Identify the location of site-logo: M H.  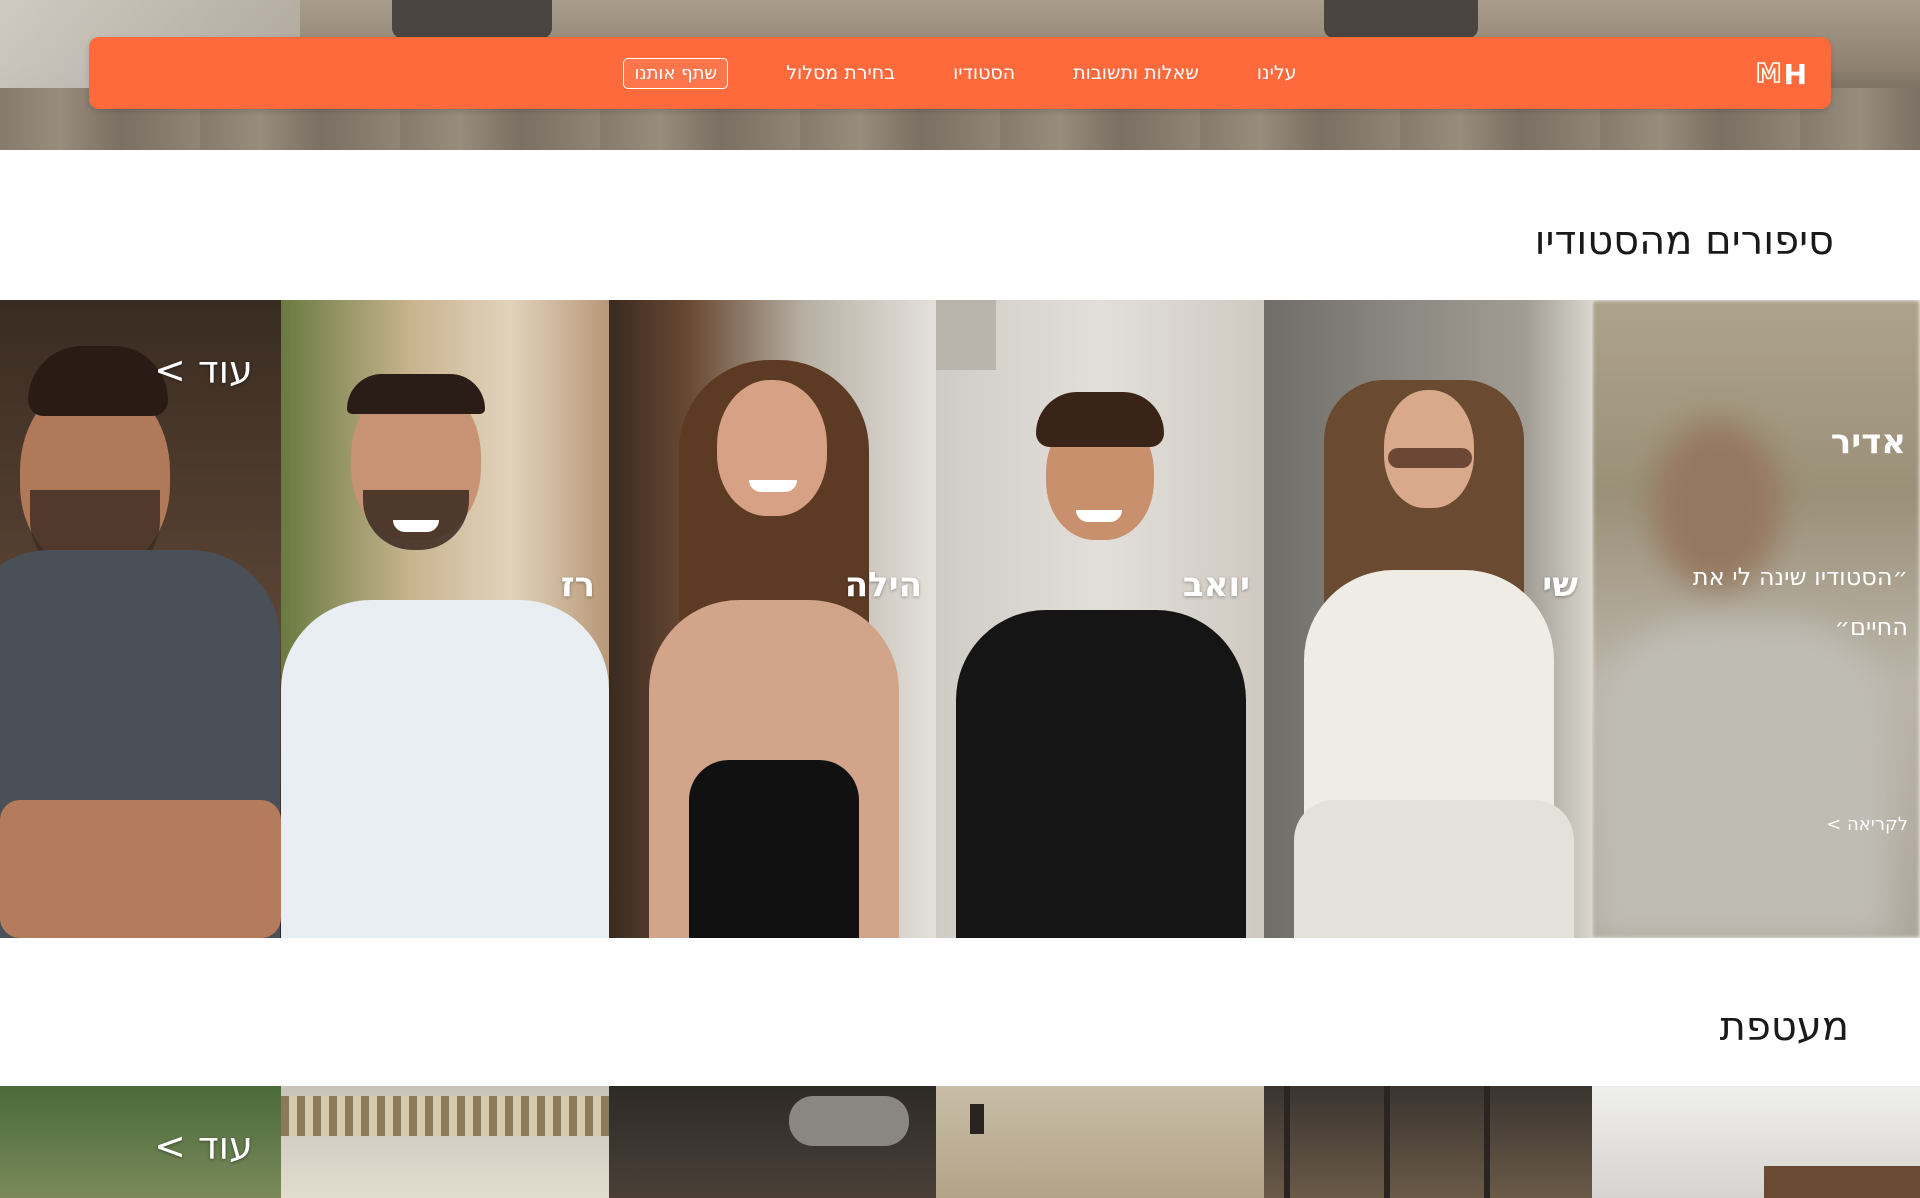
(1781, 74).